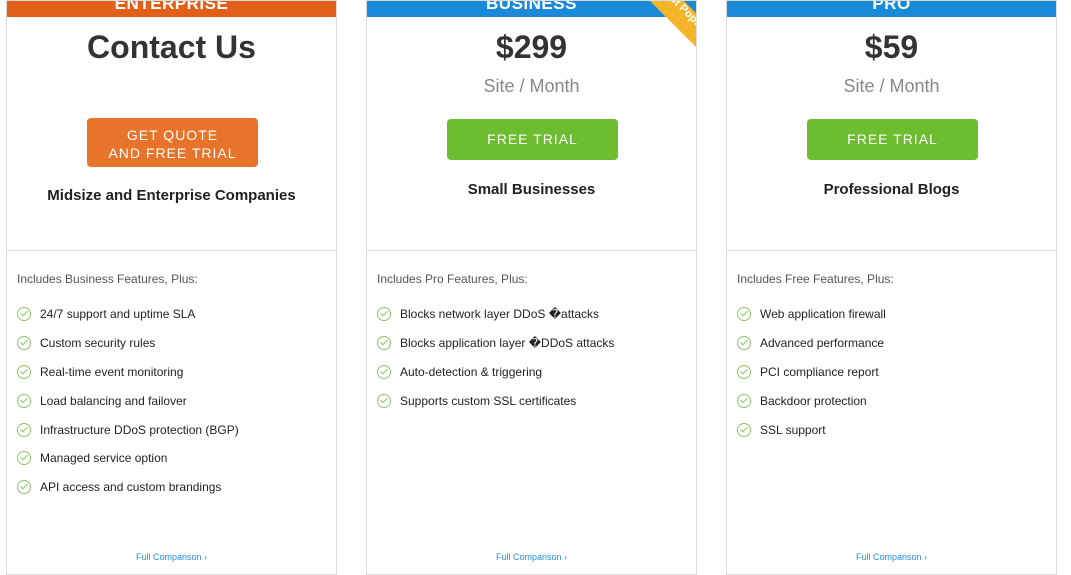  What do you see at coordinates (171, 9) in the screenshot?
I see `plan-header: ENTERPRISE` at bounding box center [171, 9].